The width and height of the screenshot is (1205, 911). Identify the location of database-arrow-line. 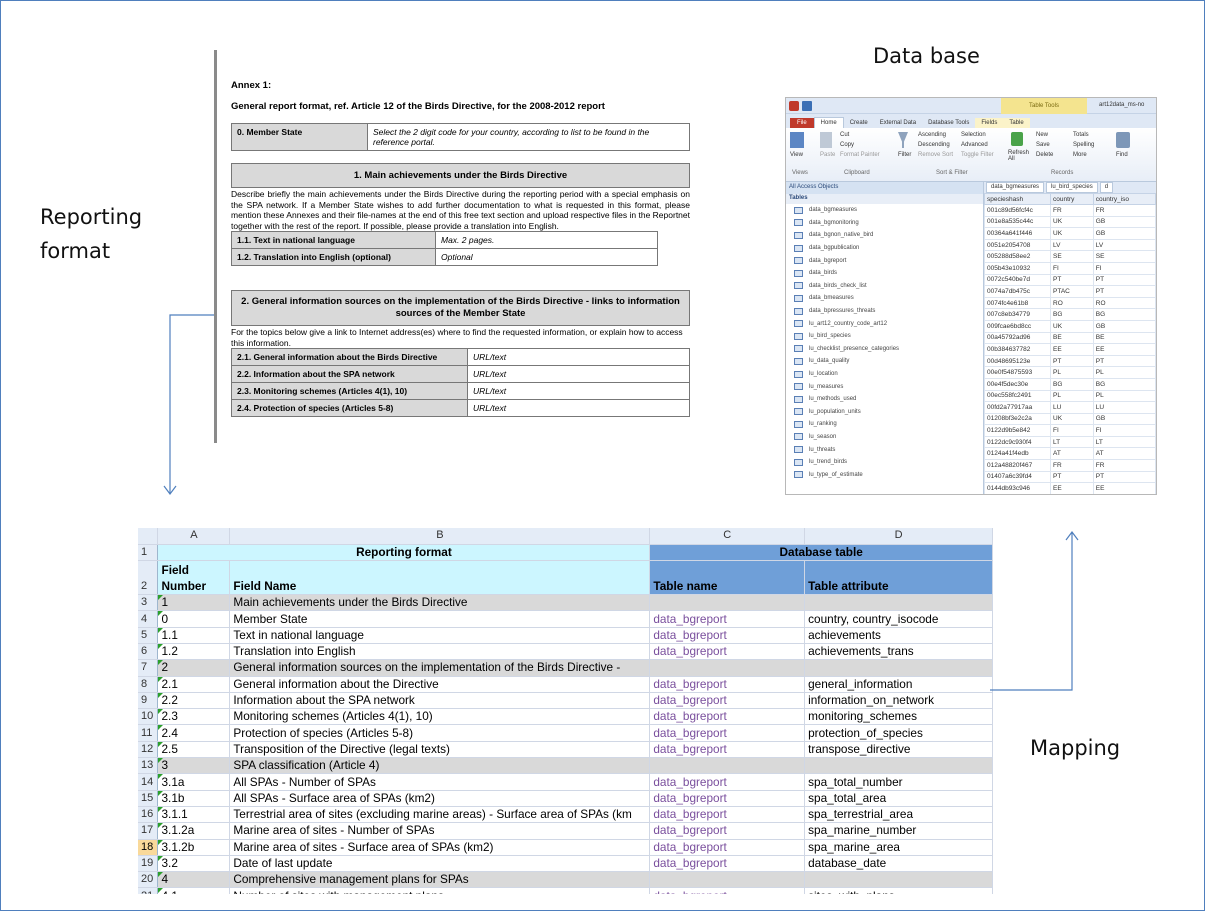
(1031, 611).